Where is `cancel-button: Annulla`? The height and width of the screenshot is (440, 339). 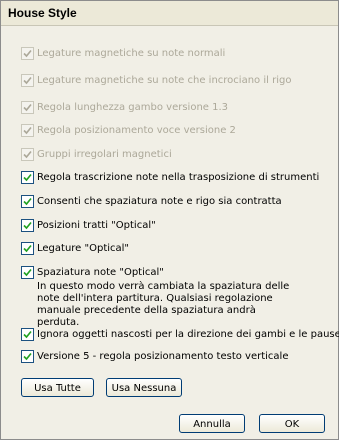 cancel-button: Annulla is located at coordinates (212, 423).